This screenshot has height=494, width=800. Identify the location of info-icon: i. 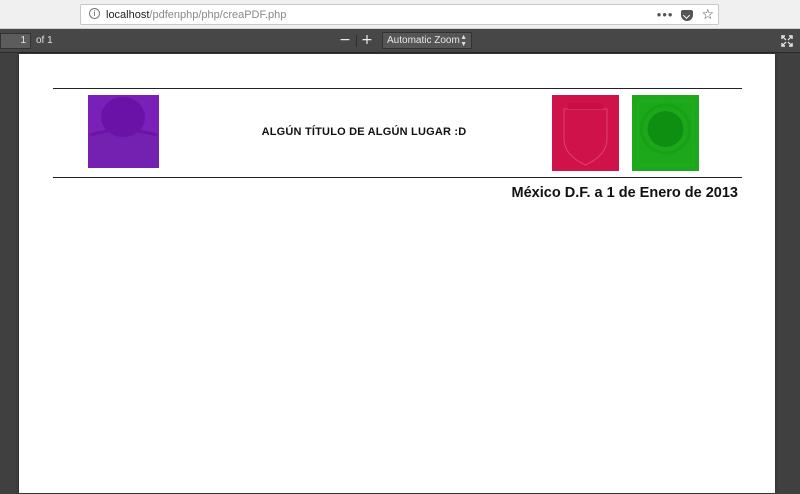
(94, 13).